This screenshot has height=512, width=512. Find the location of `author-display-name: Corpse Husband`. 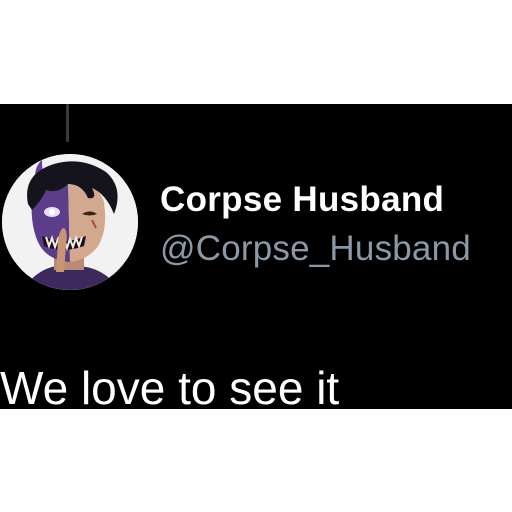

author-display-name: Corpse Husband is located at coordinates (302, 200).